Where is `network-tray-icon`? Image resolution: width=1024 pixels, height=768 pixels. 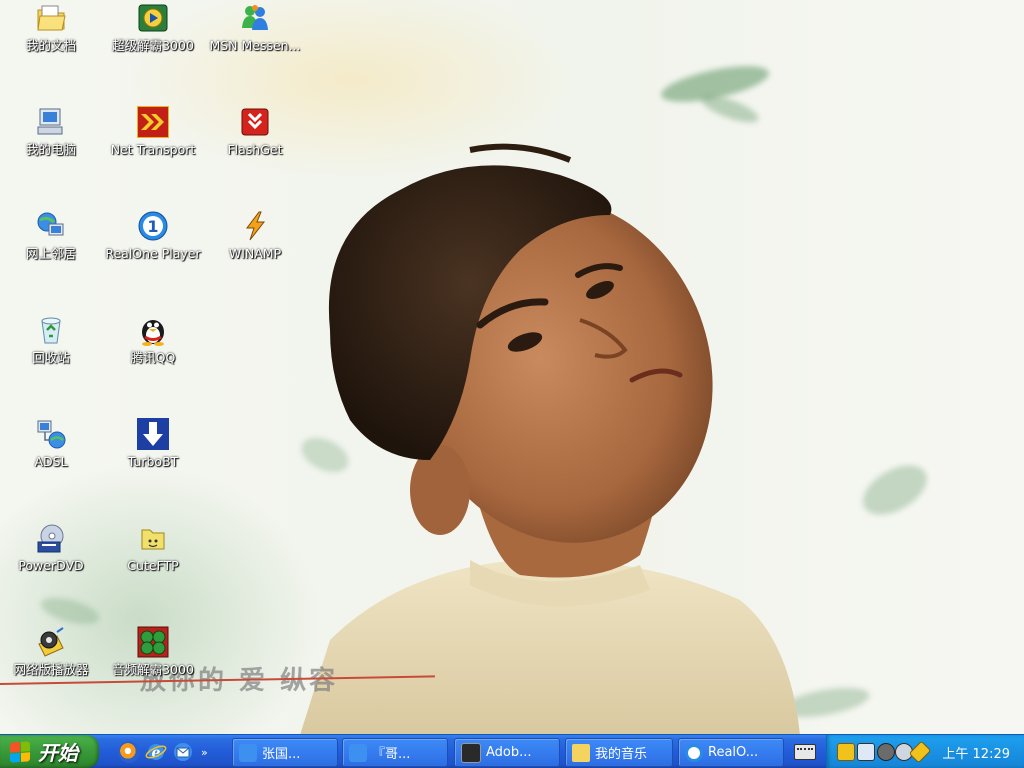
network-tray-icon is located at coordinates (846, 752).